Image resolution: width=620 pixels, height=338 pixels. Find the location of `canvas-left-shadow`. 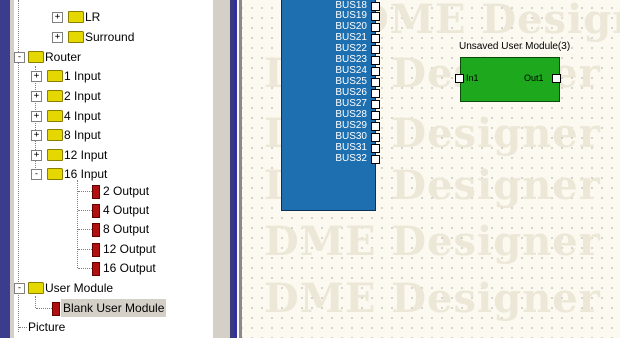

canvas-left-shadow is located at coordinates (240, 169).